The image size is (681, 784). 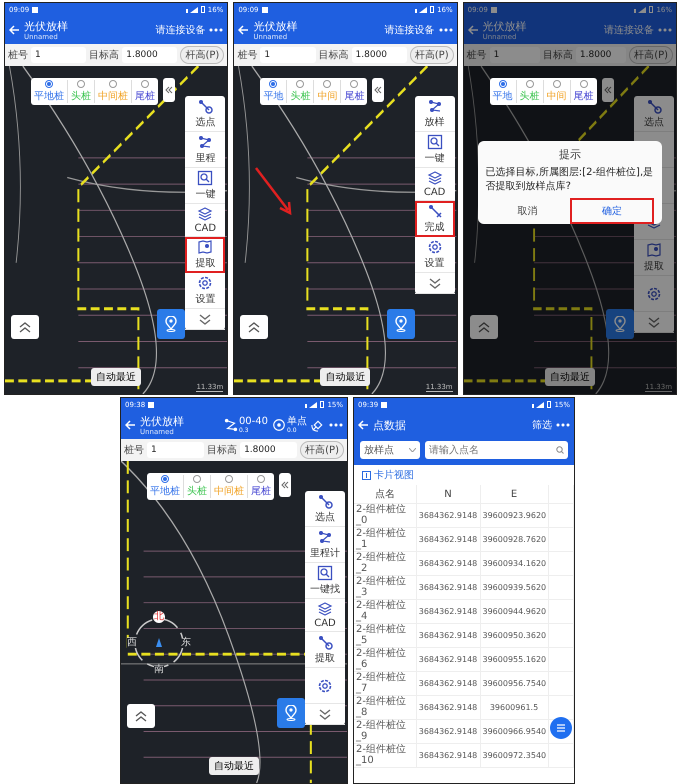 What do you see at coordinates (275, 26) in the screenshot?
I see `screen-title: 光伏放样` at bounding box center [275, 26].